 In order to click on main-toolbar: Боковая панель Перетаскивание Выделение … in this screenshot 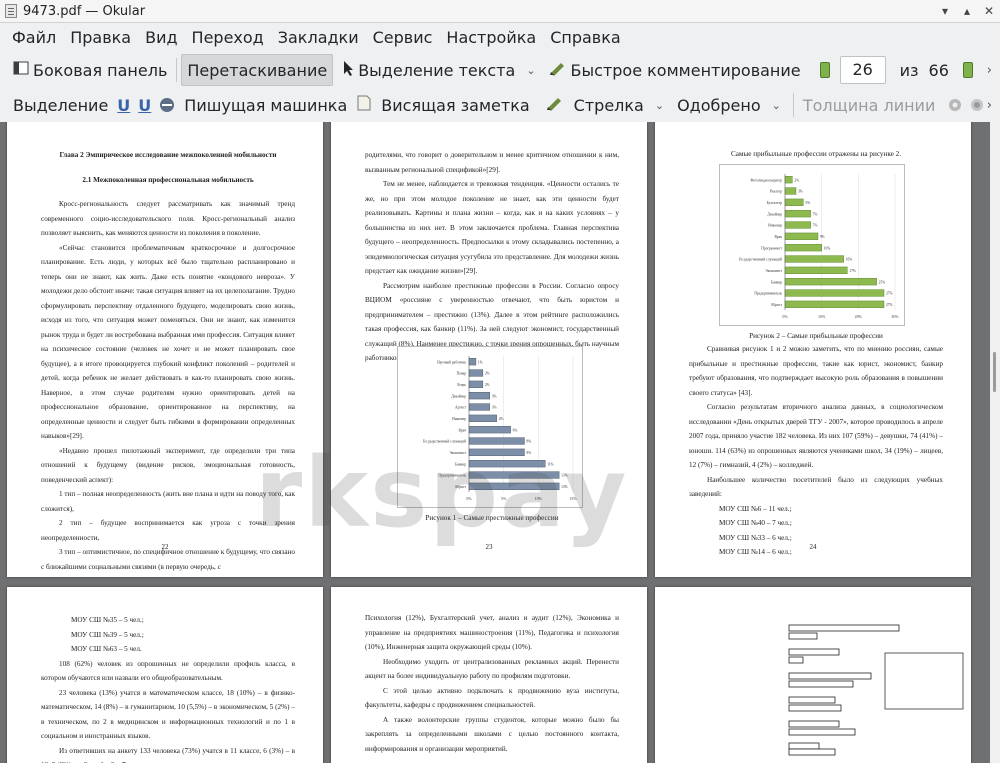, I will do `click(500, 70)`.